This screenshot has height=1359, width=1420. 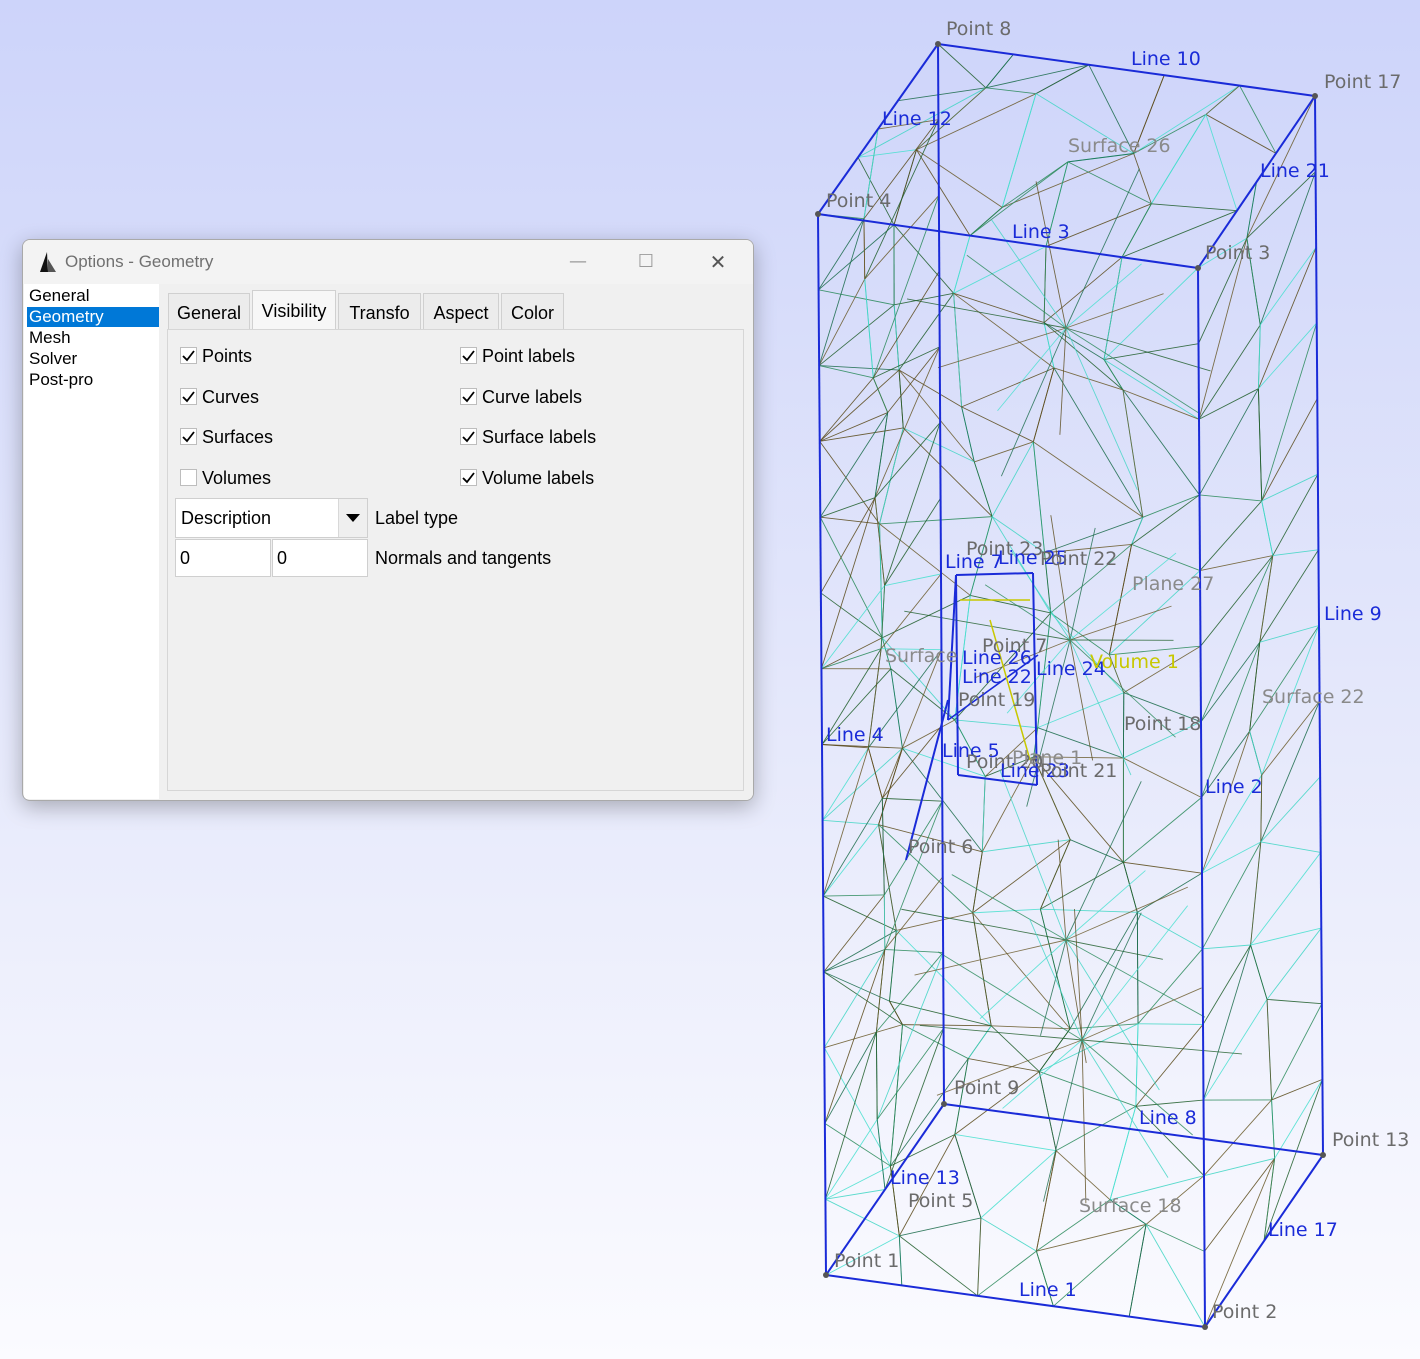 What do you see at coordinates (223, 558) in the screenshot?
I see `normals-input: 0` at bounding box center [223, 558].